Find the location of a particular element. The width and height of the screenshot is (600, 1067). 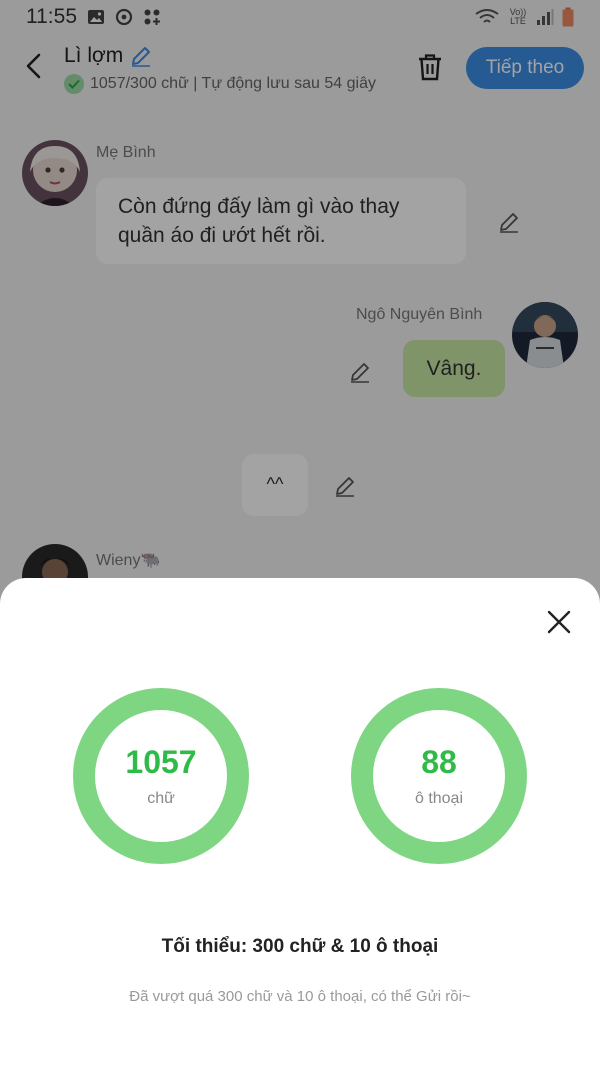

word-count-label: chữ is located at coordinates (161, 798).